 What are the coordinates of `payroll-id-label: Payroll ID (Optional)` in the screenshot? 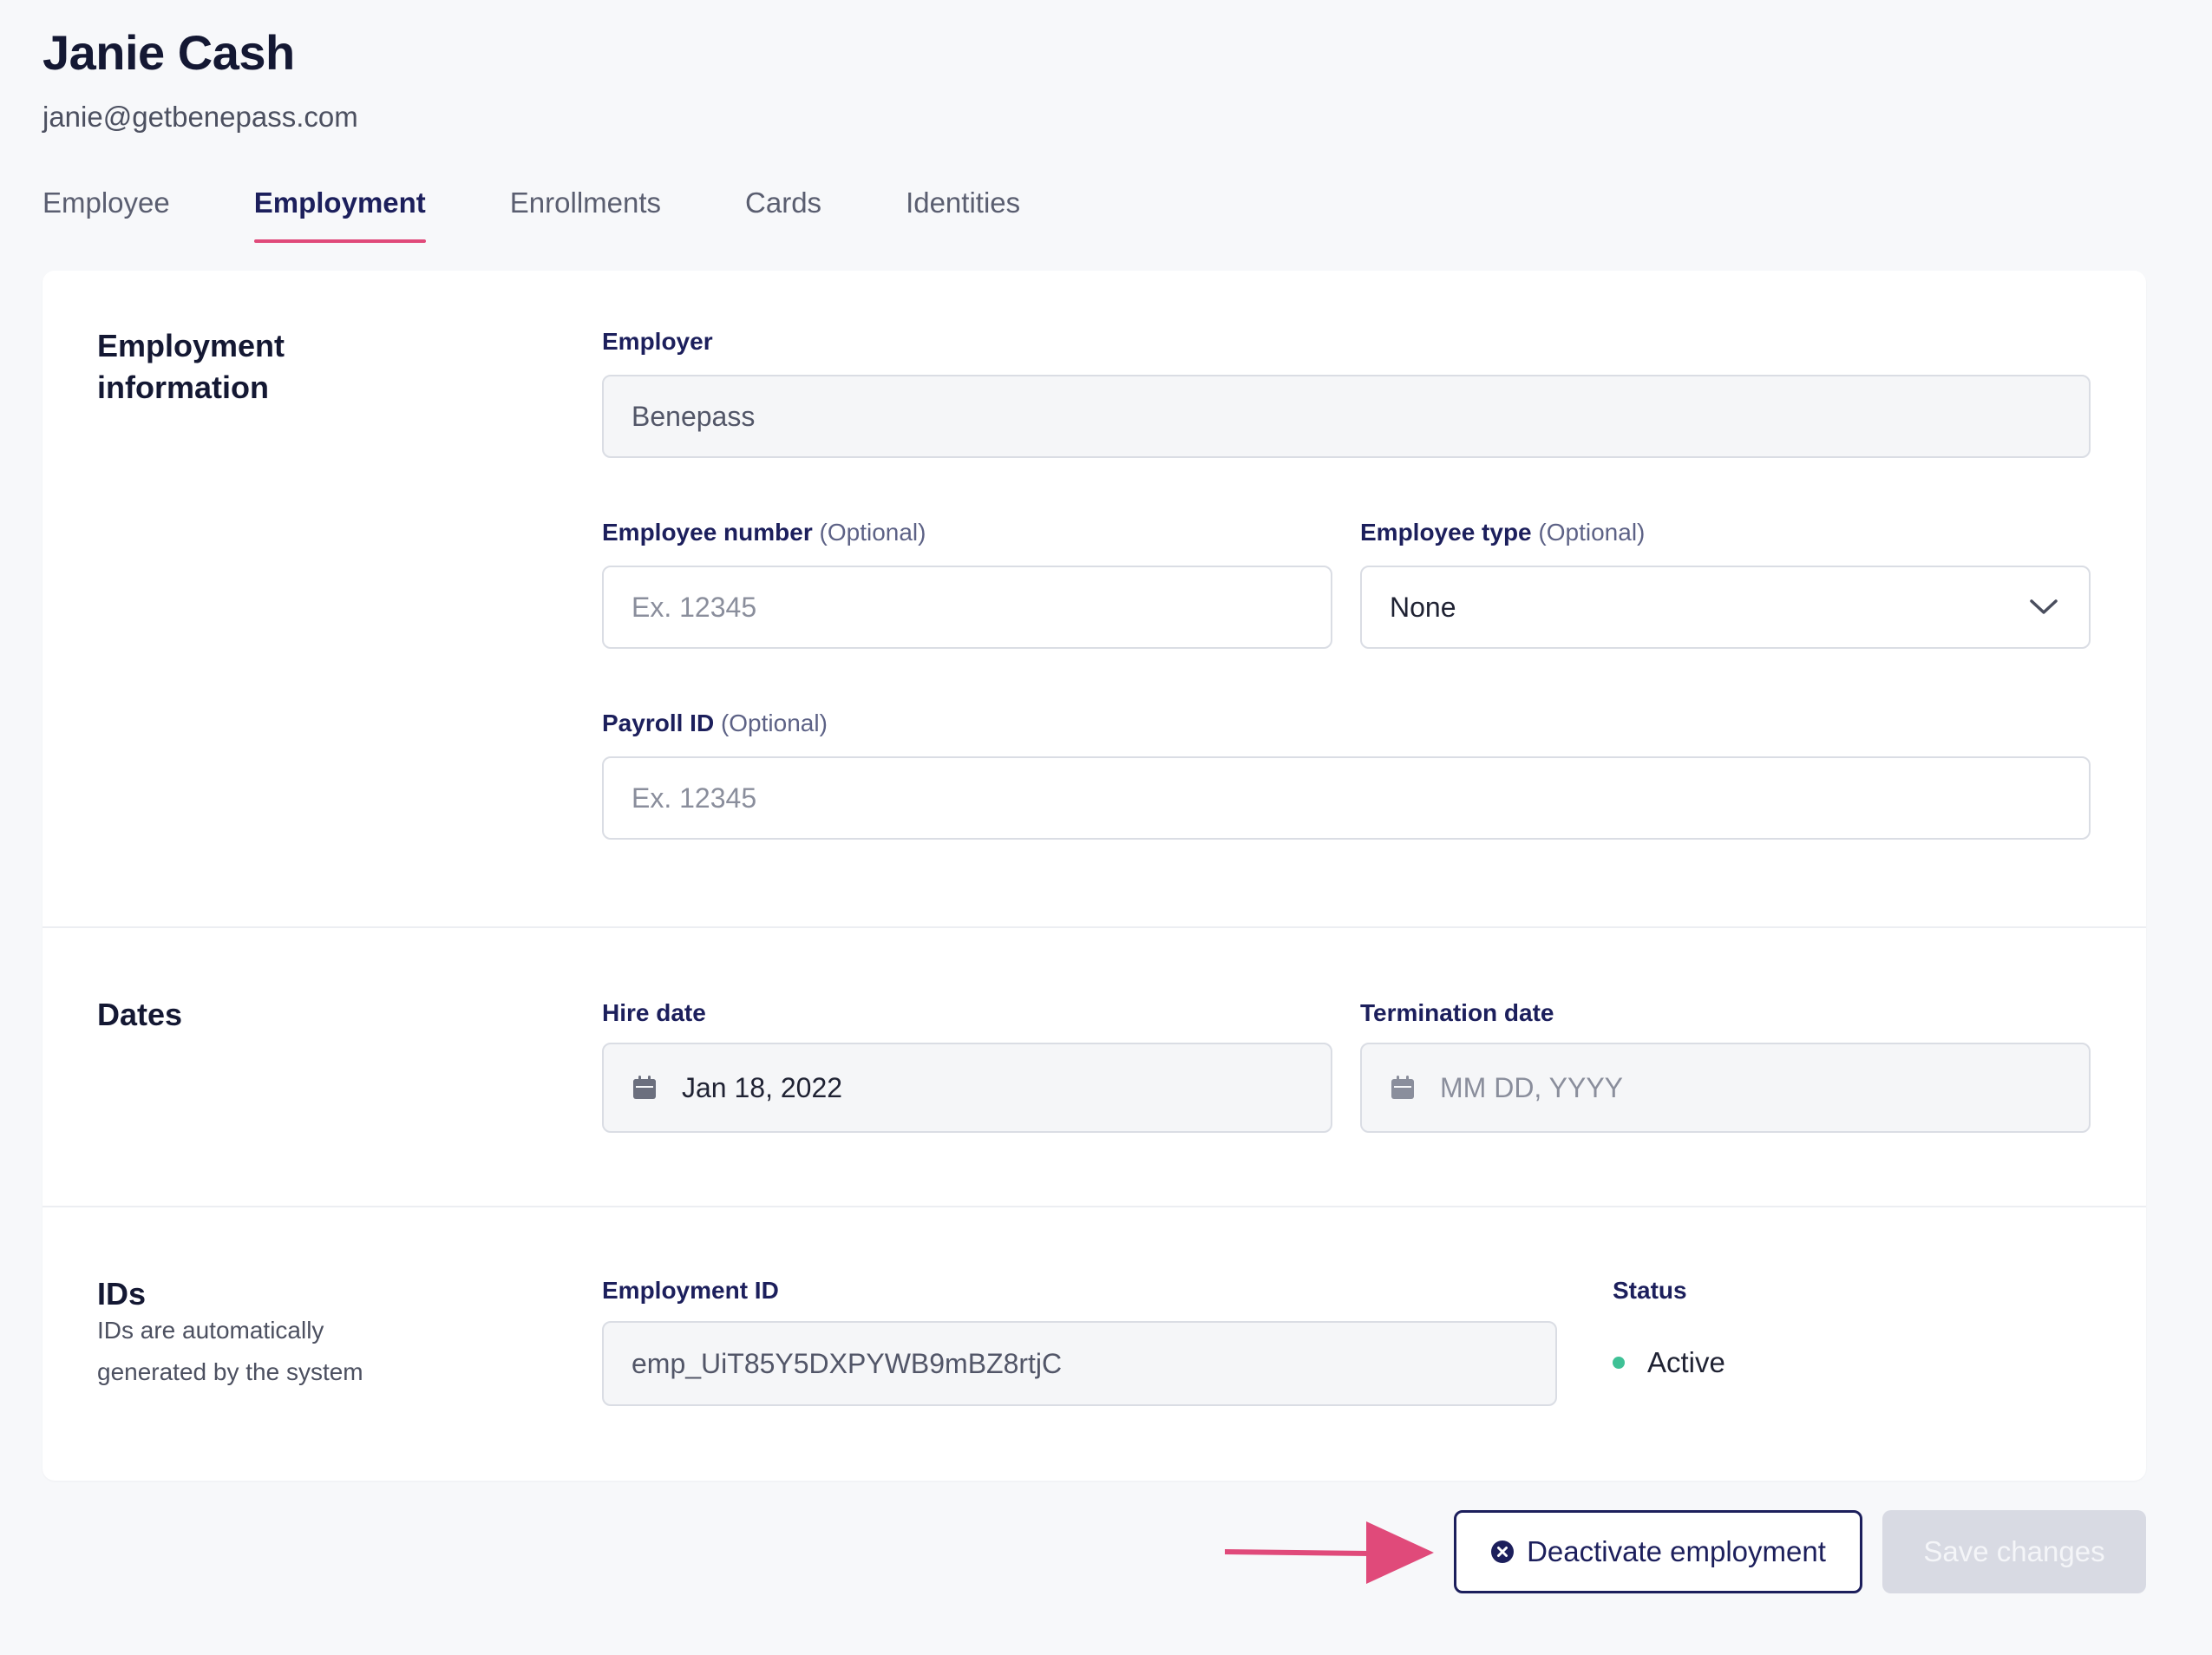 It's located at (715, 723).